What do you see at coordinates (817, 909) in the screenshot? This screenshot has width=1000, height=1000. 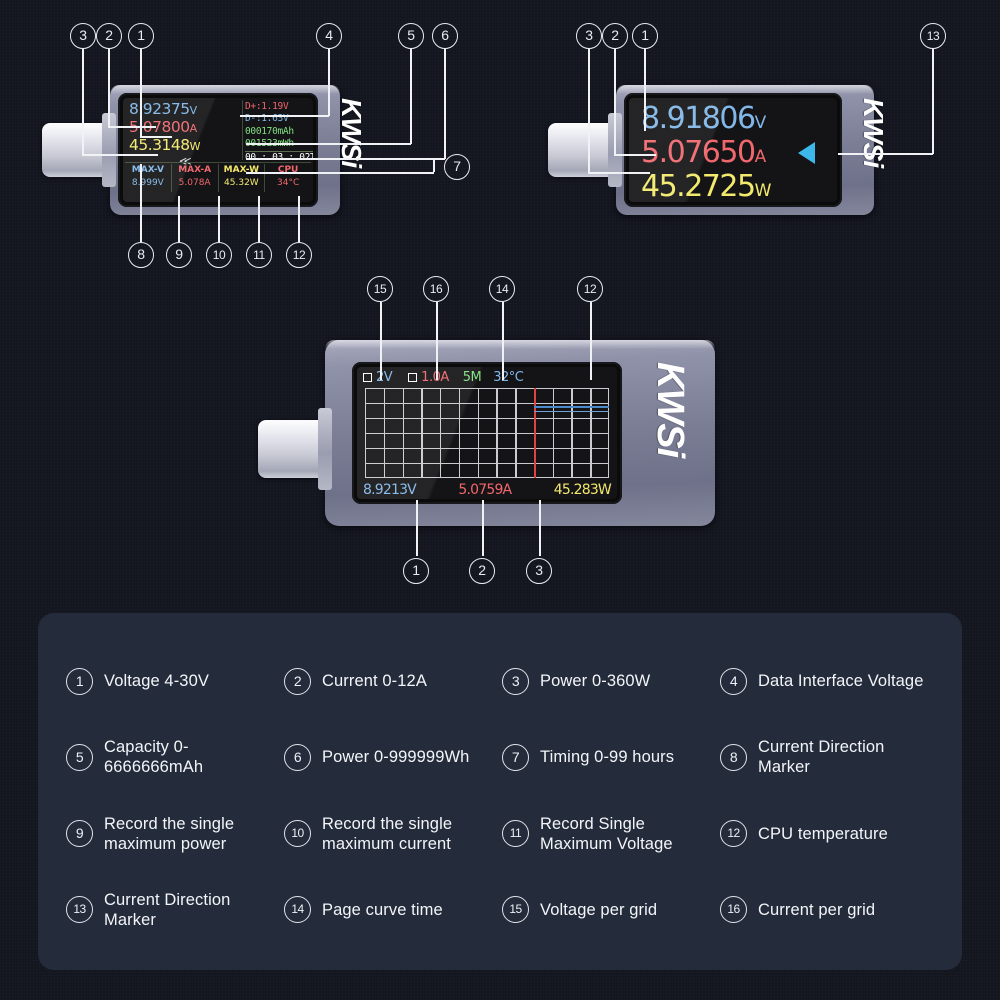 I see `legend-label: Current per grid` at bounding box center [817, 909].